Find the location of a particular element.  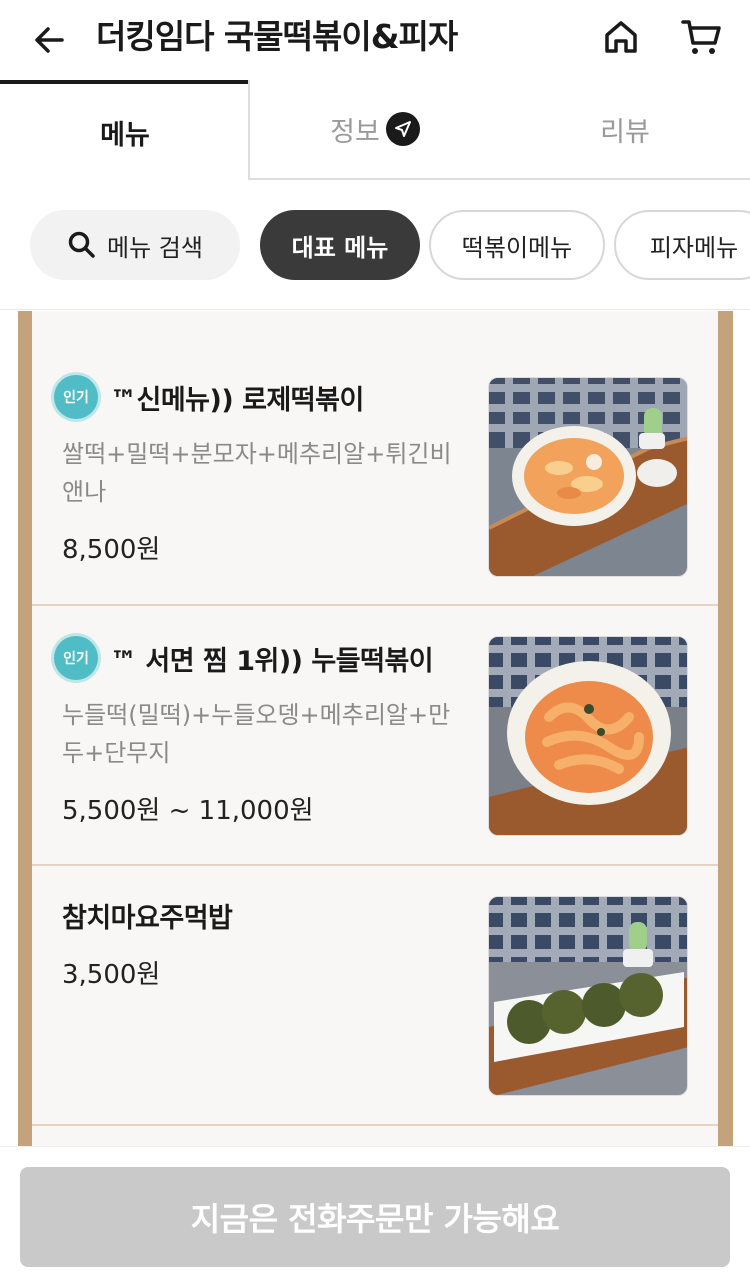

tab-menu: 메뉴 is located at coordinates (125, 130).